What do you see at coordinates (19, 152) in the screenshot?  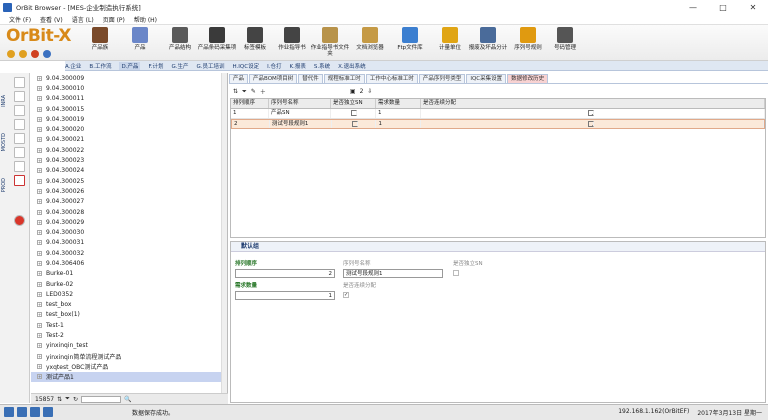 I see `sidebar-page-icon` at bounding box center [19, 152].